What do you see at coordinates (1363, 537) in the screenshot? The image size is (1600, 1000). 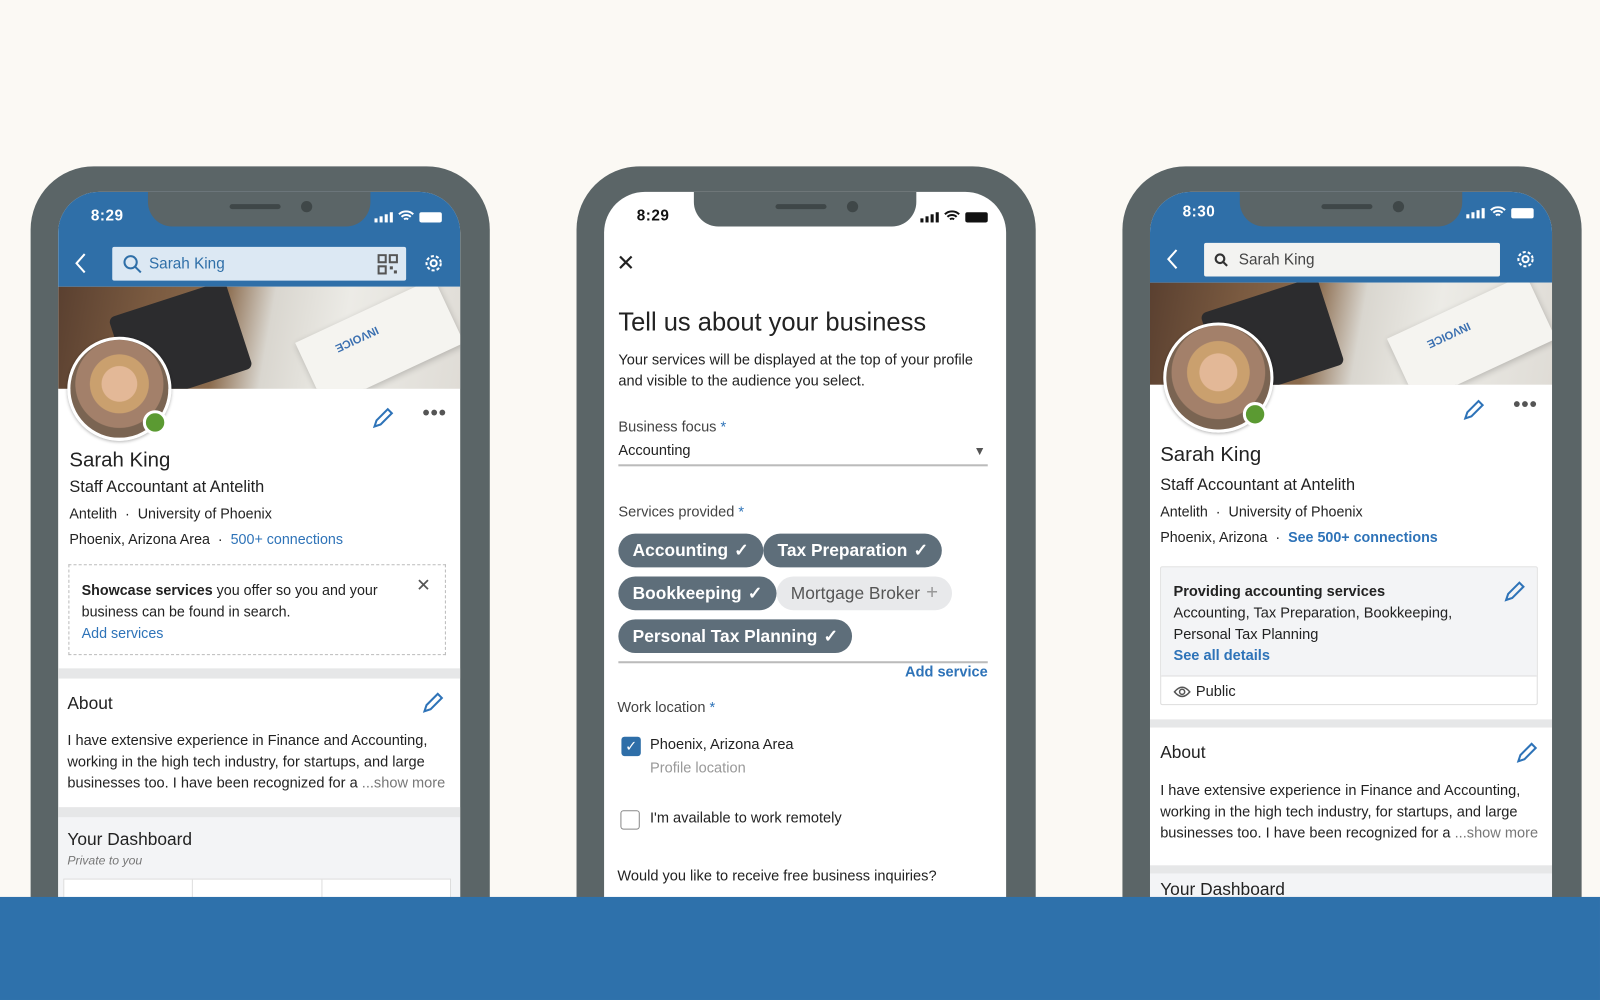 I see `connections-link: See 500+ connections` at bounding box center [1363, 537].